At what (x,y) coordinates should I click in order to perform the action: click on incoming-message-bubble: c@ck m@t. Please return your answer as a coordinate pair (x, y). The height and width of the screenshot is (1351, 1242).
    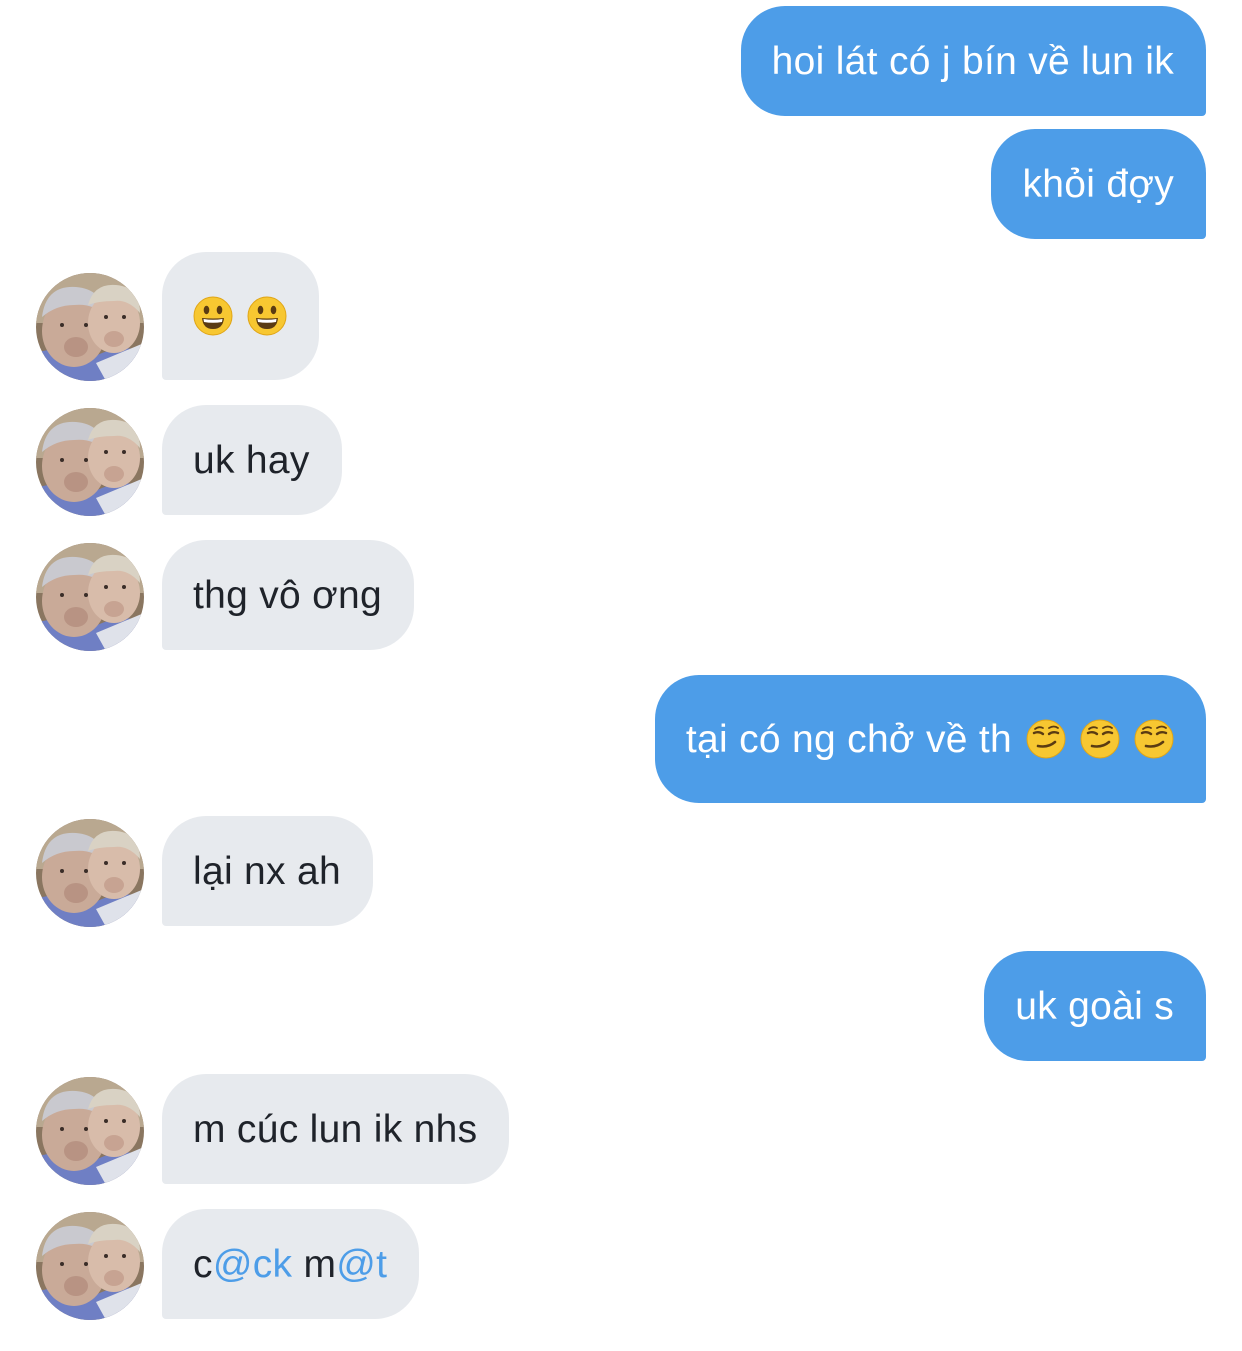
    Looking at the image, I should click on (291, 1264).